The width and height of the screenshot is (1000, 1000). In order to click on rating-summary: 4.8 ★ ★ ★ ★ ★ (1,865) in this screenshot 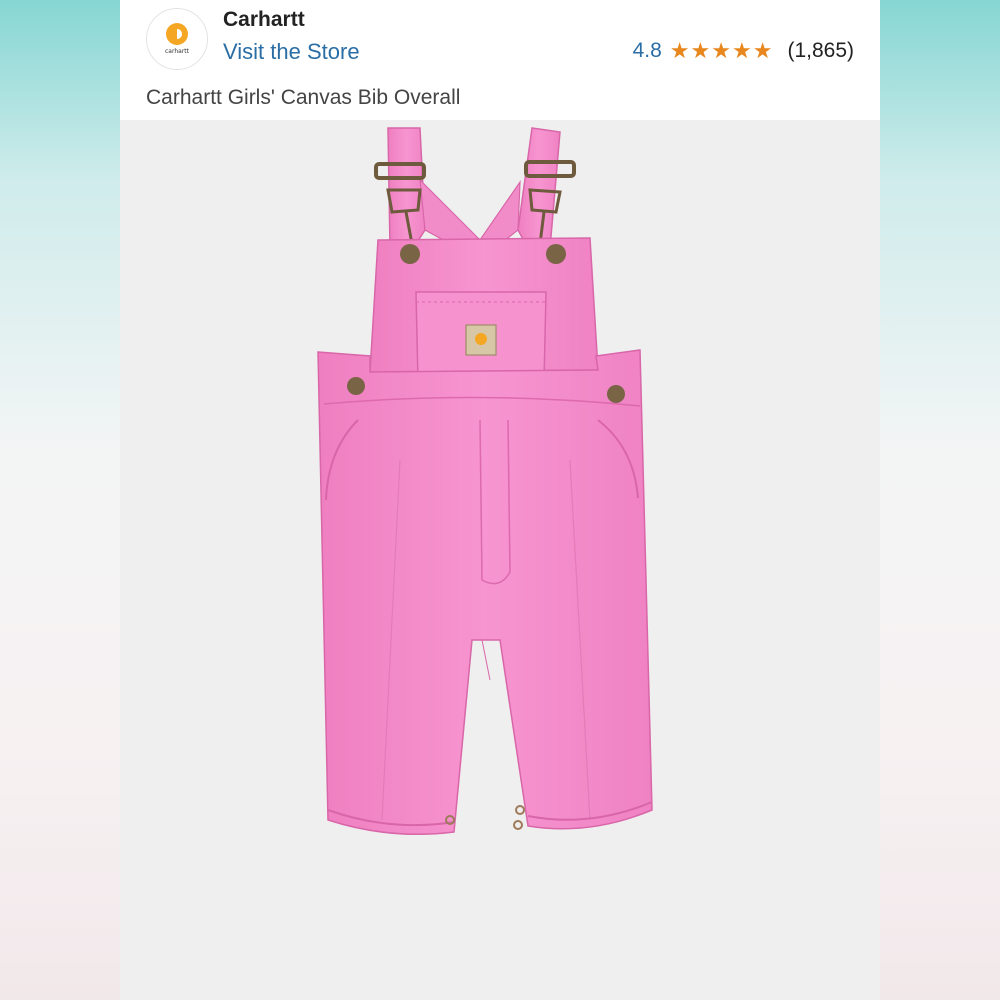, I will do `click(743, 51)`.